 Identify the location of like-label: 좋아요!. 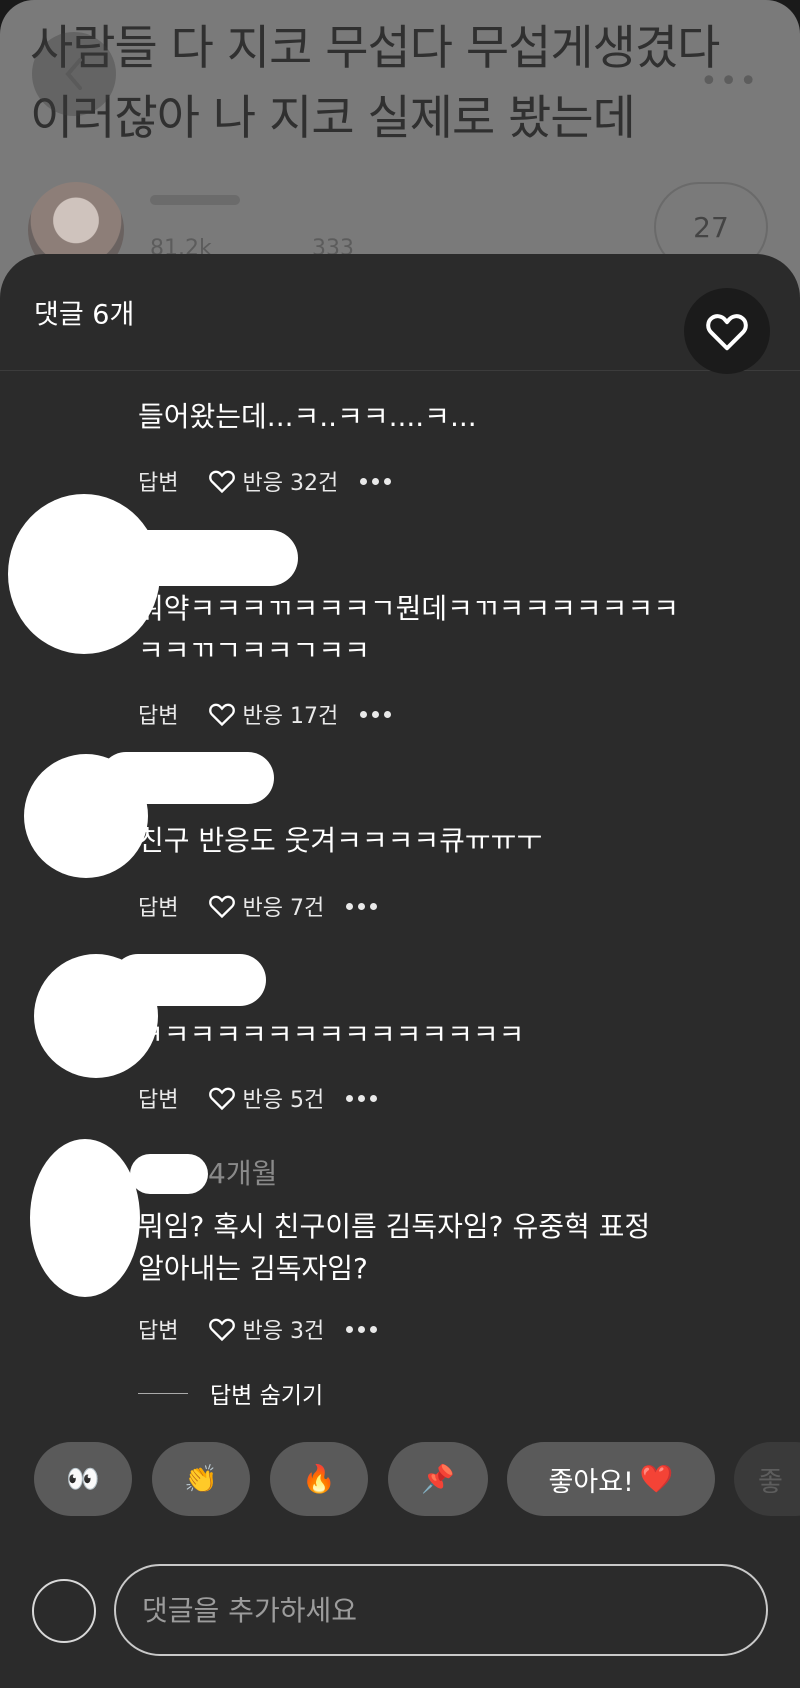
(591, 1482).